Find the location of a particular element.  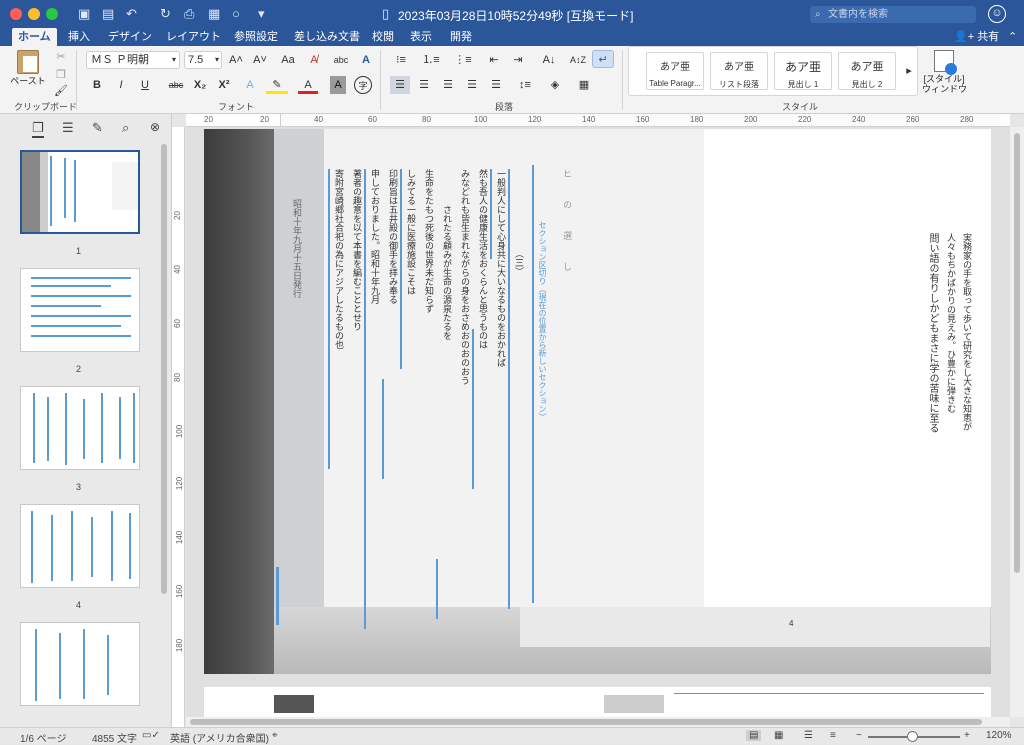

text-column: ヒの選し is located at coordinates (566, 231).